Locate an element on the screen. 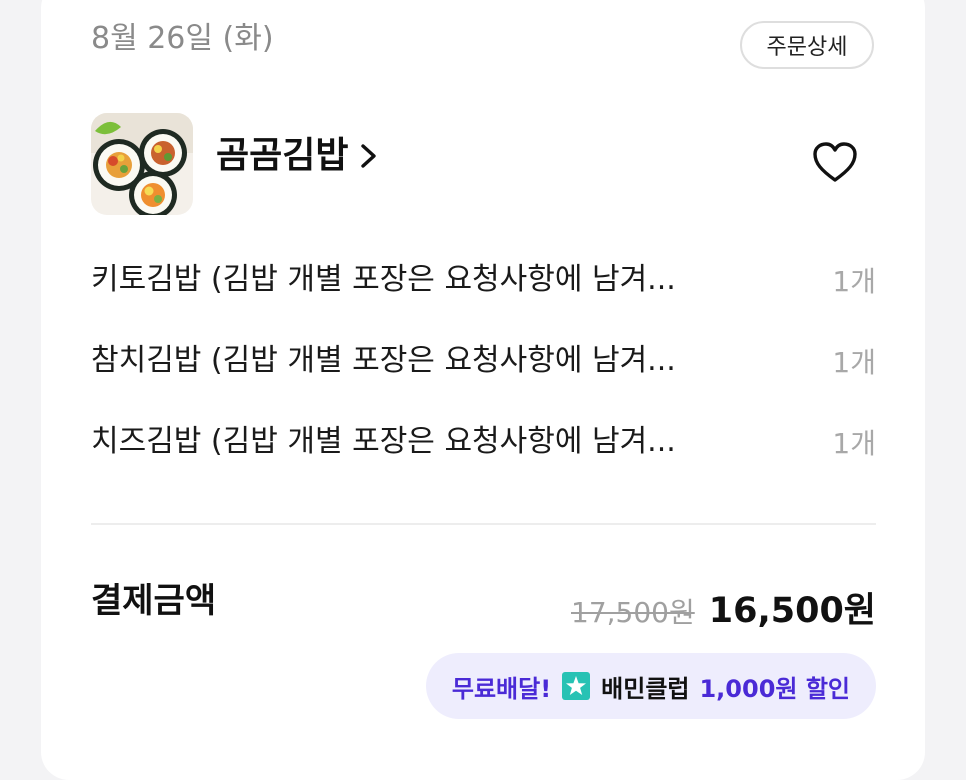  store-link: 곰곰김밥 is located at coordinates (298, 156).